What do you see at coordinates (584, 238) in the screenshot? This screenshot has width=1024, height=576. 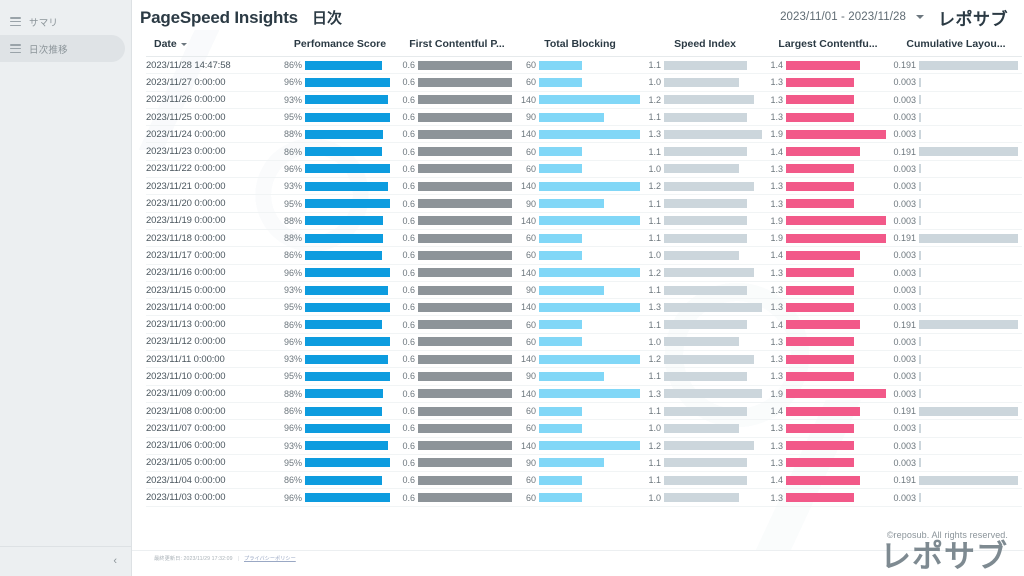 I see `table-row: 2023/11/18 0:00:00 88% 0.6 60 1.1 1.9 0.191` at bounding box center [584, 238].